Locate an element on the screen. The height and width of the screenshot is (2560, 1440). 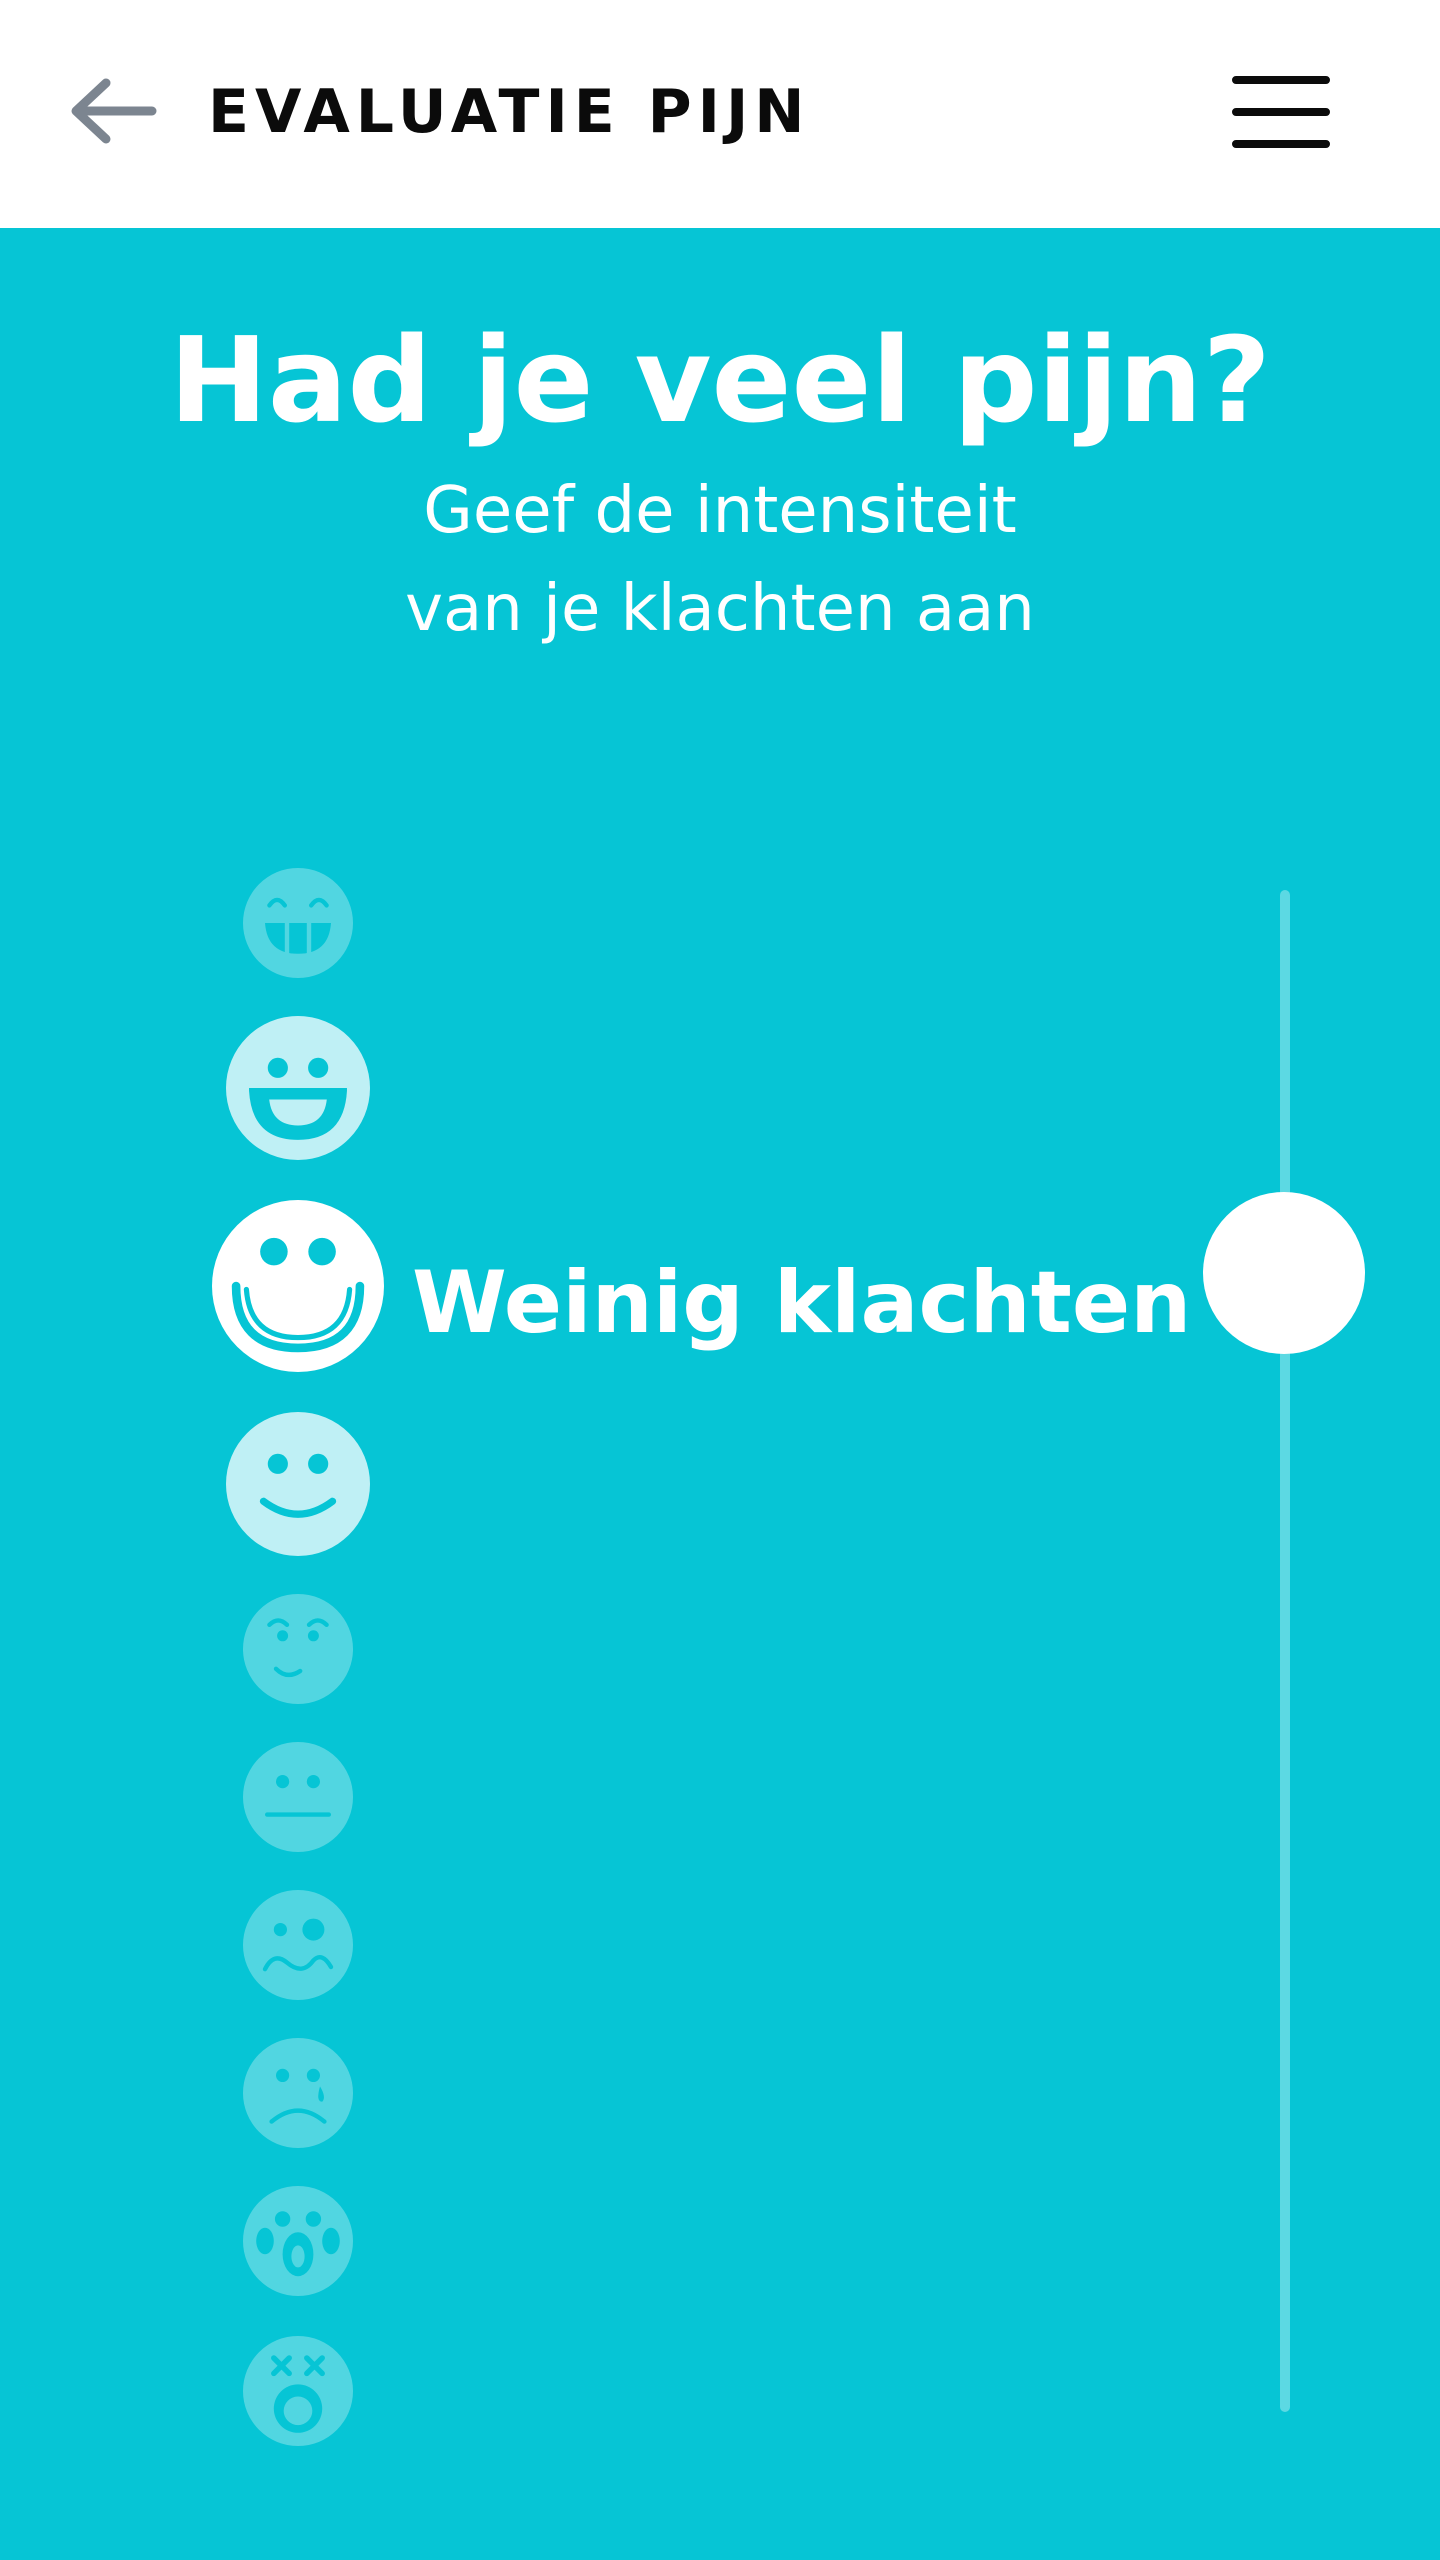
back-button is located at coordinates (115, 111).